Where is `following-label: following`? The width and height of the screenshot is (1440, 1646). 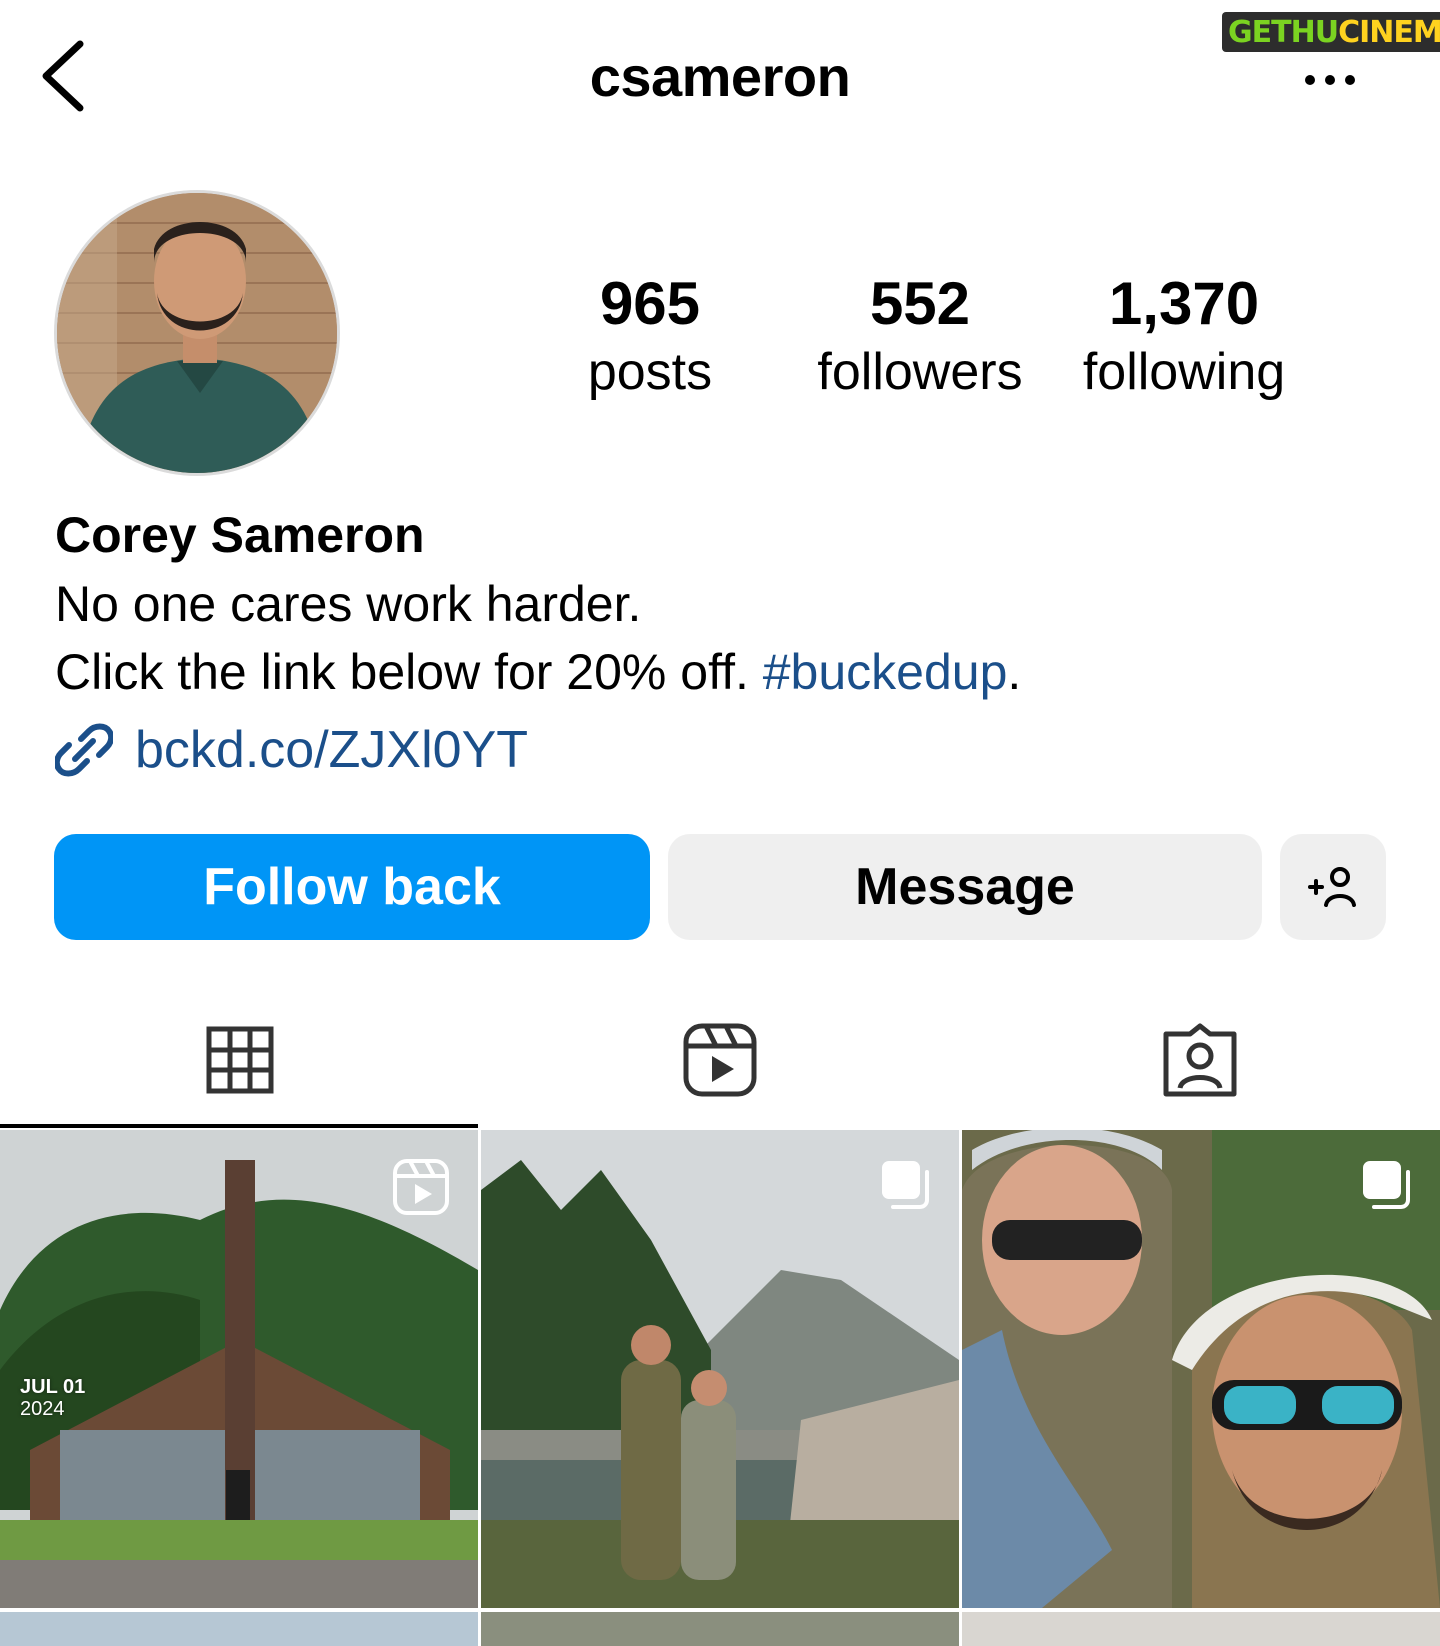 following-label: following is located at coordinates (1184, 372).